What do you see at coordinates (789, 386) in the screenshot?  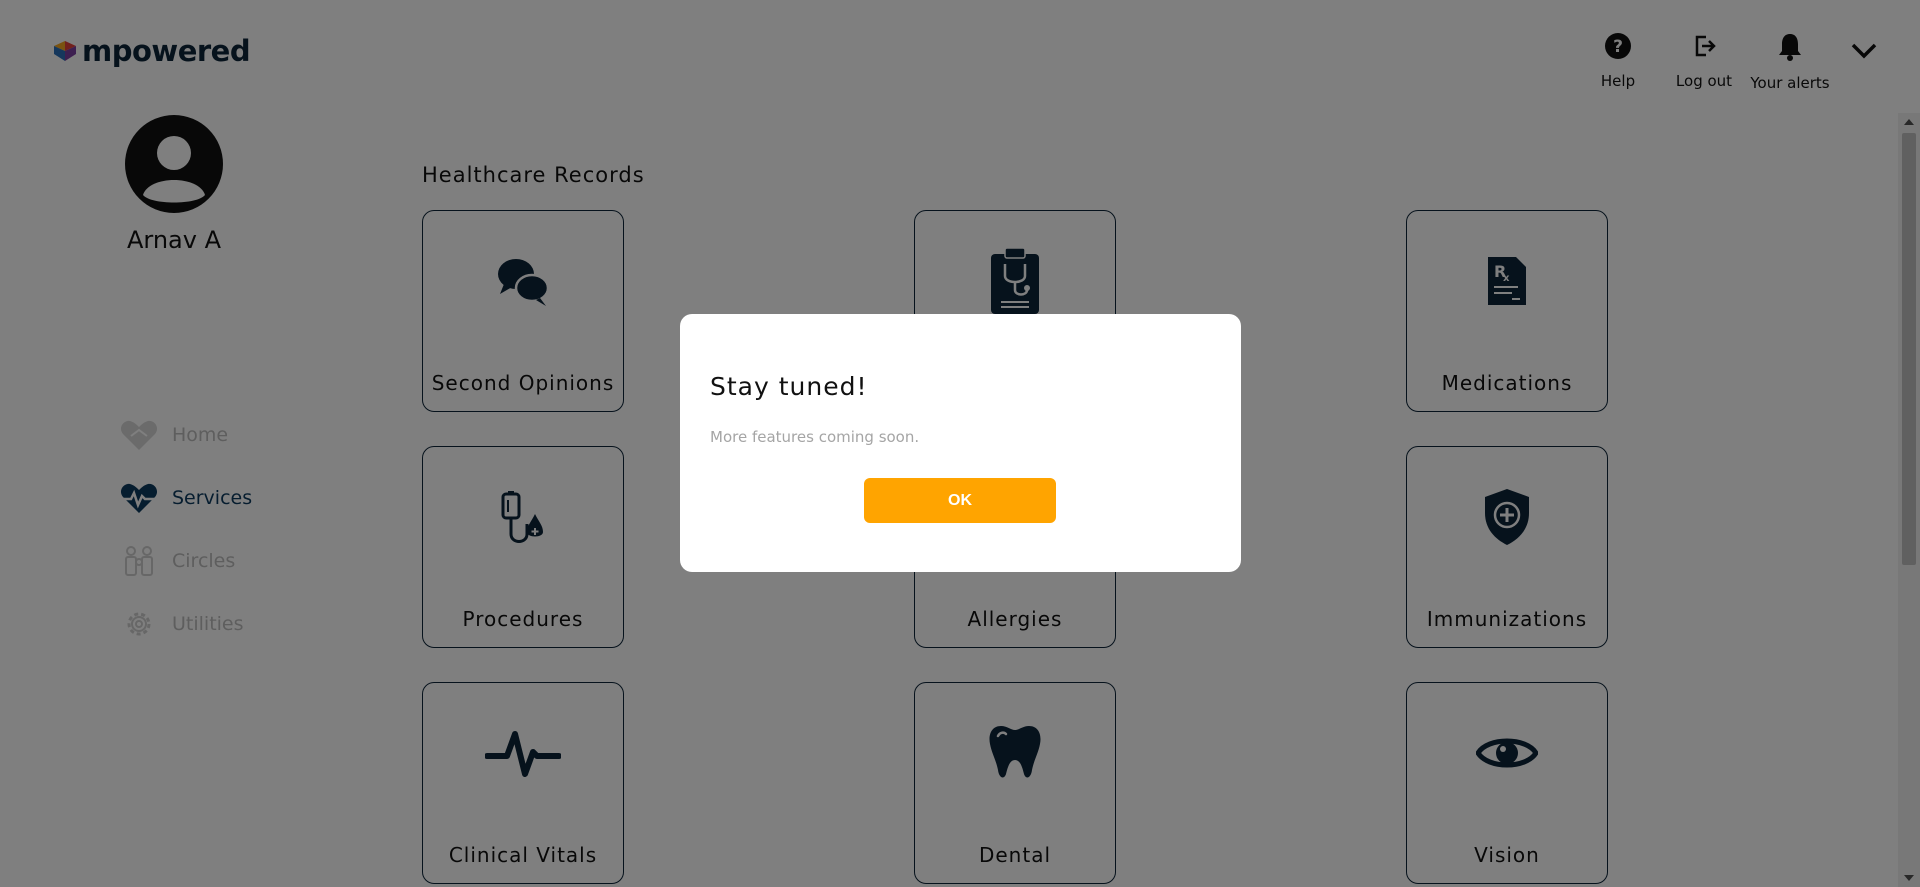 I see `dialog-title: Stay tuned!` at bounding box center [789, 386].